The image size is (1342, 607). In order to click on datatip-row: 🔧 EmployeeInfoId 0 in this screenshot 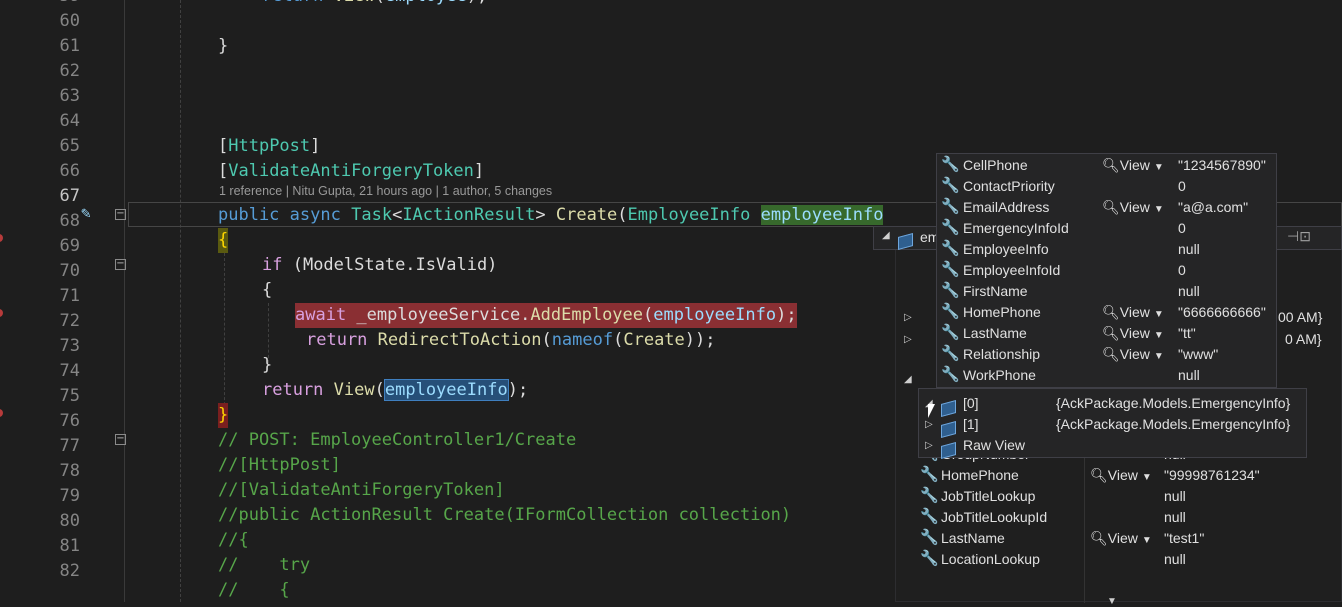, I will do `click(1106, 270)`.